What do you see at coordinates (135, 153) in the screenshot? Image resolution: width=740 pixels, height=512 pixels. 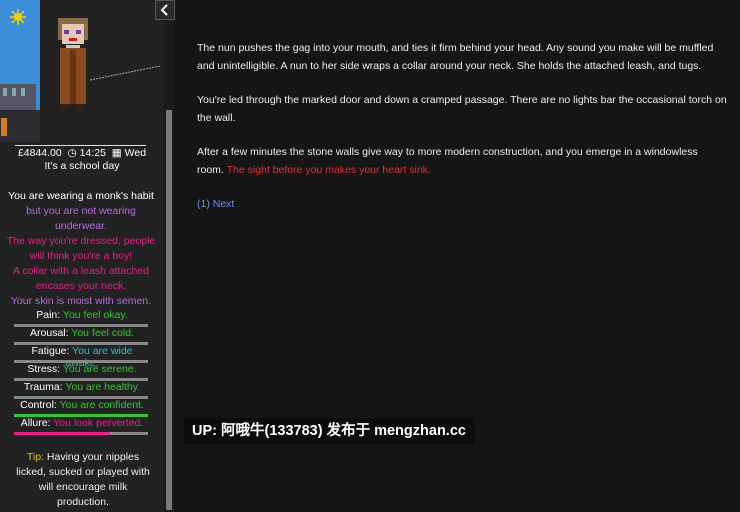 I see `day-value: Wed` at bounding box center [135, 153].